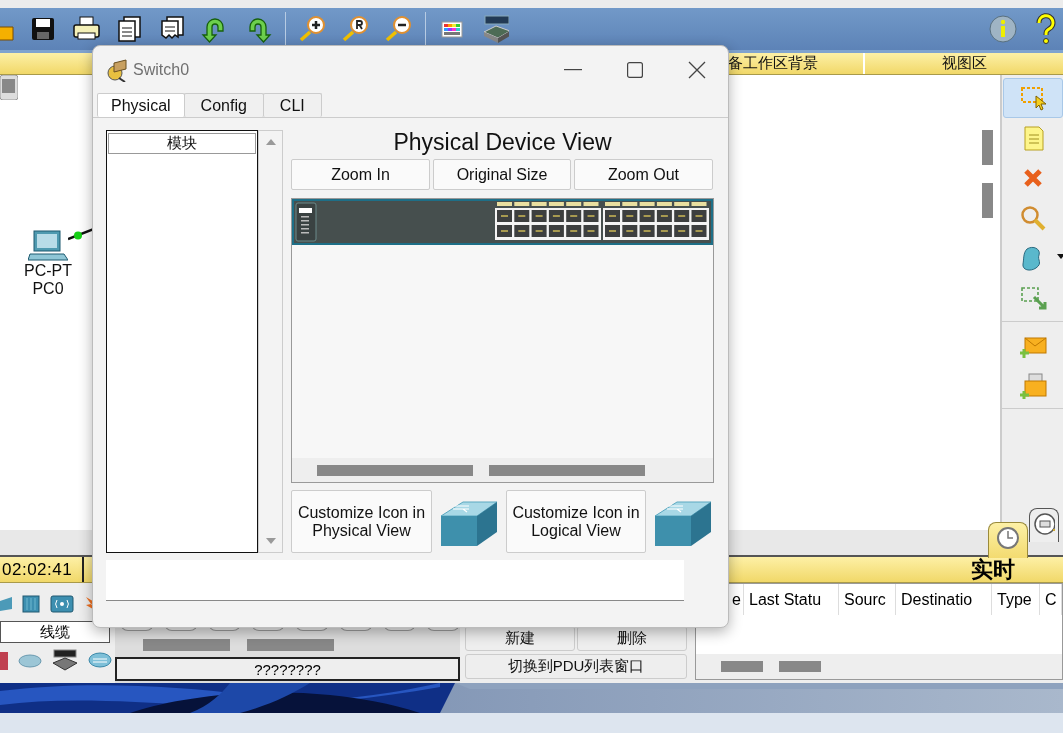 Image resolution: width=1063 pixels, height=733 pixels. Describe the element at coordinates (395, 580) in the screenshot. I see `info-field` at that location.